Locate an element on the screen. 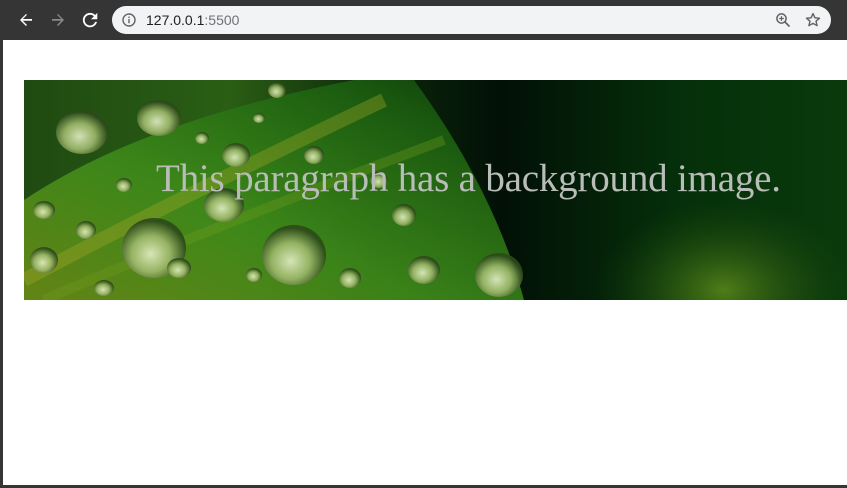 Image resolution: width=847 pixels, height=488 pixels. reload-button is located at coordinates (90, 20).